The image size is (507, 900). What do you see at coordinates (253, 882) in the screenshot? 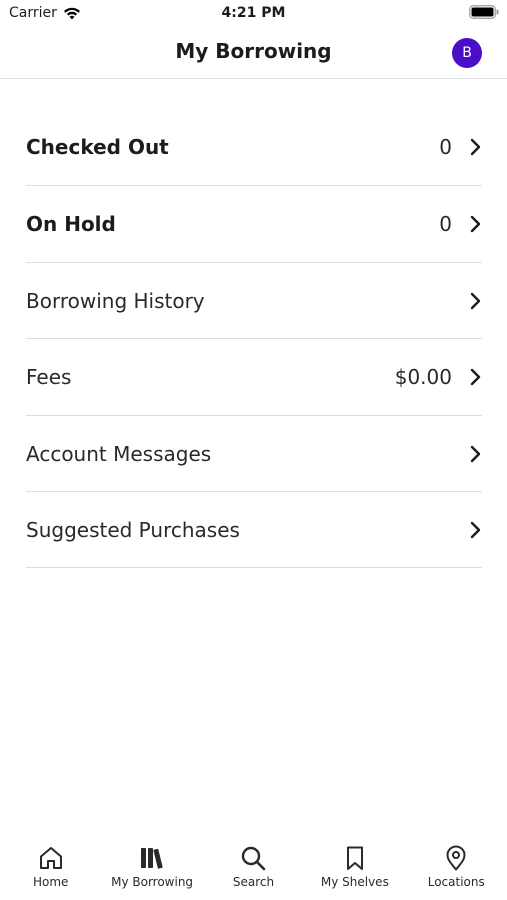
I see `tab-label: Search` at bounding box center [253, 882].